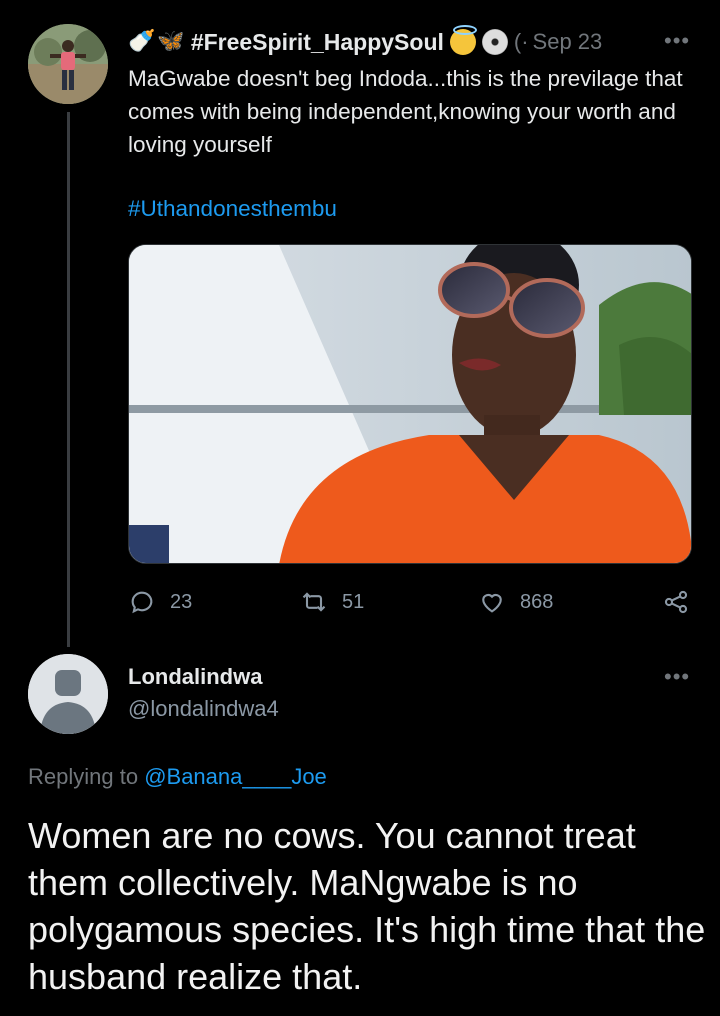 Image resolution: width=720 pixels, height=1016 pixels. What do you see at coordinates (314, 602) in the screenshot?
I see `retweet-icon` at bounding box center [314, 602].